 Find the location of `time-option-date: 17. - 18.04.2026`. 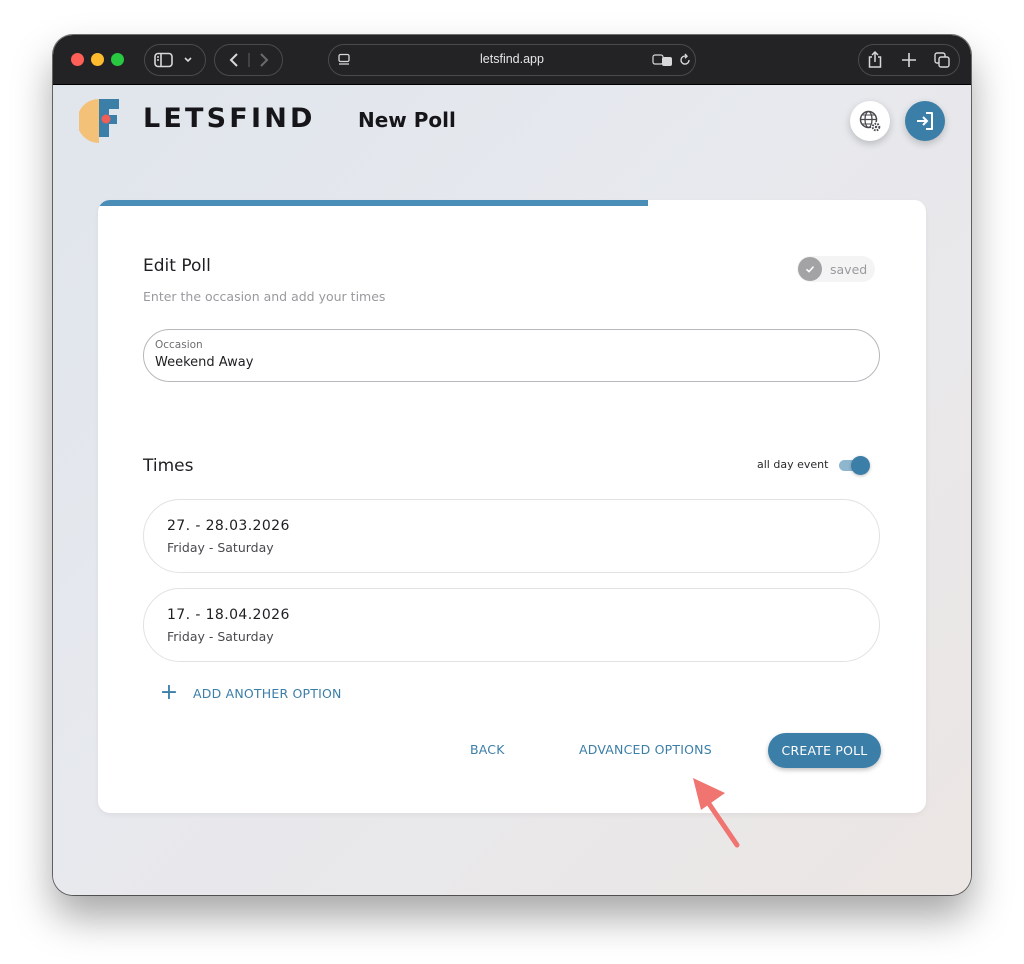

time-option-date: 17. - 18.04.2026 is located at coordinates (228, 615).